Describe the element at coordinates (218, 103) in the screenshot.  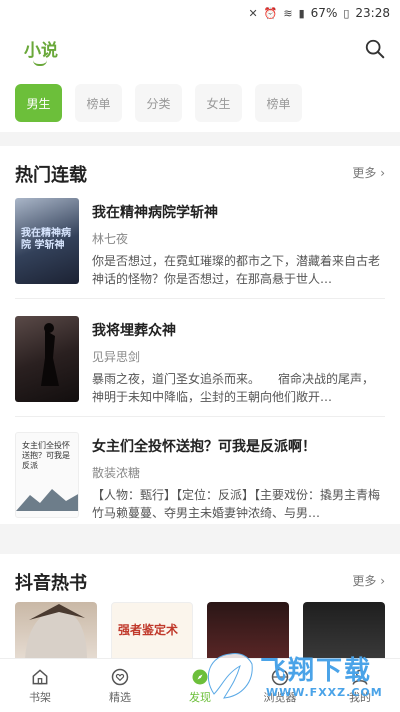
I see `tab-female: 女生` at that location.